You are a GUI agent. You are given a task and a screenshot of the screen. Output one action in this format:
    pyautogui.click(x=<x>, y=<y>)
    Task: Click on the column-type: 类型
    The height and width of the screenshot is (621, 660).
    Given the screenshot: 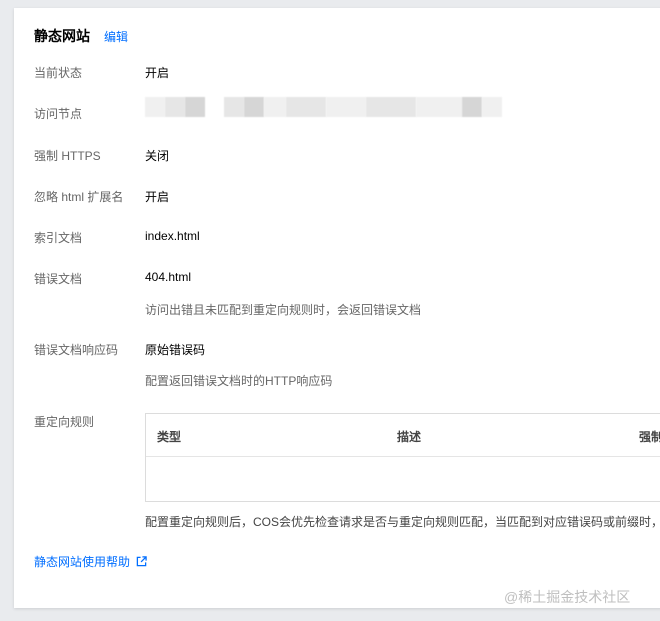 What is the action you would take?
    pyautogui.click(x=169, y=437)
    